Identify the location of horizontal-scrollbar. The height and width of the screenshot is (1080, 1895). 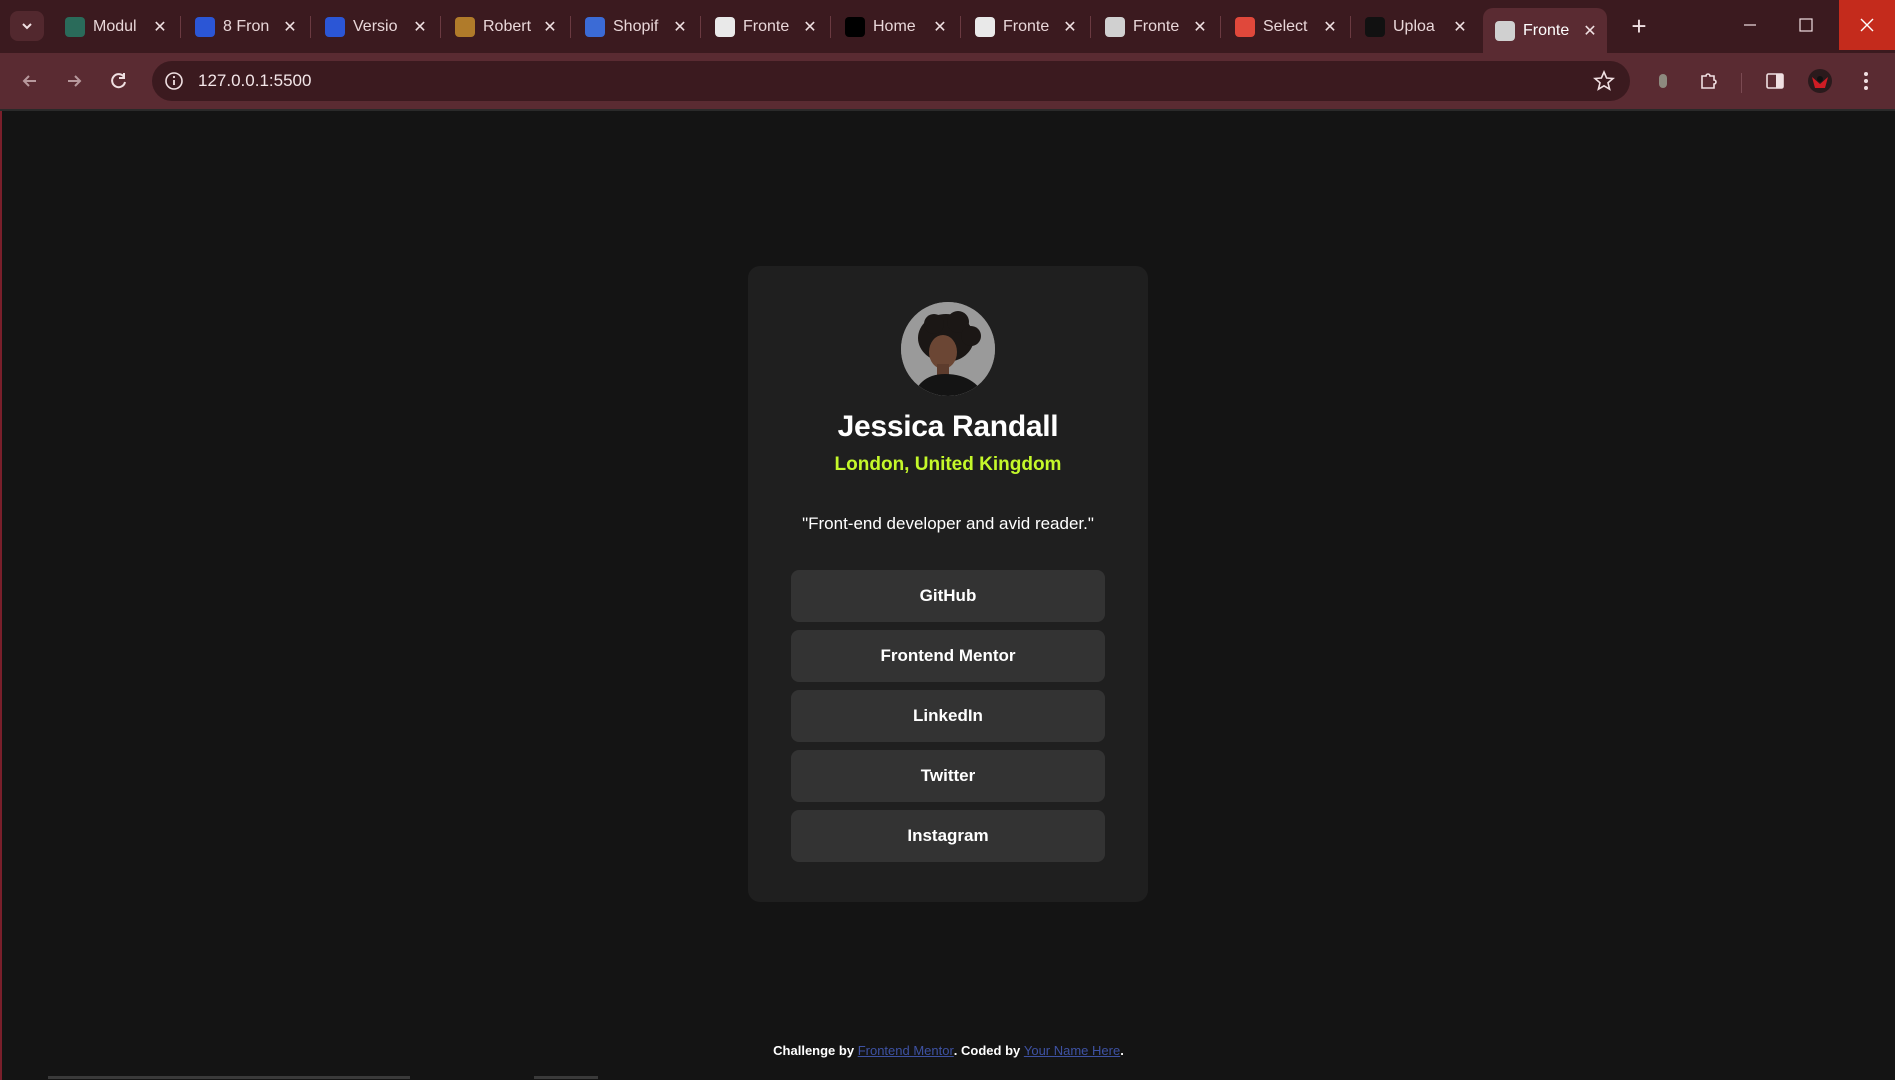
(229, 1077).